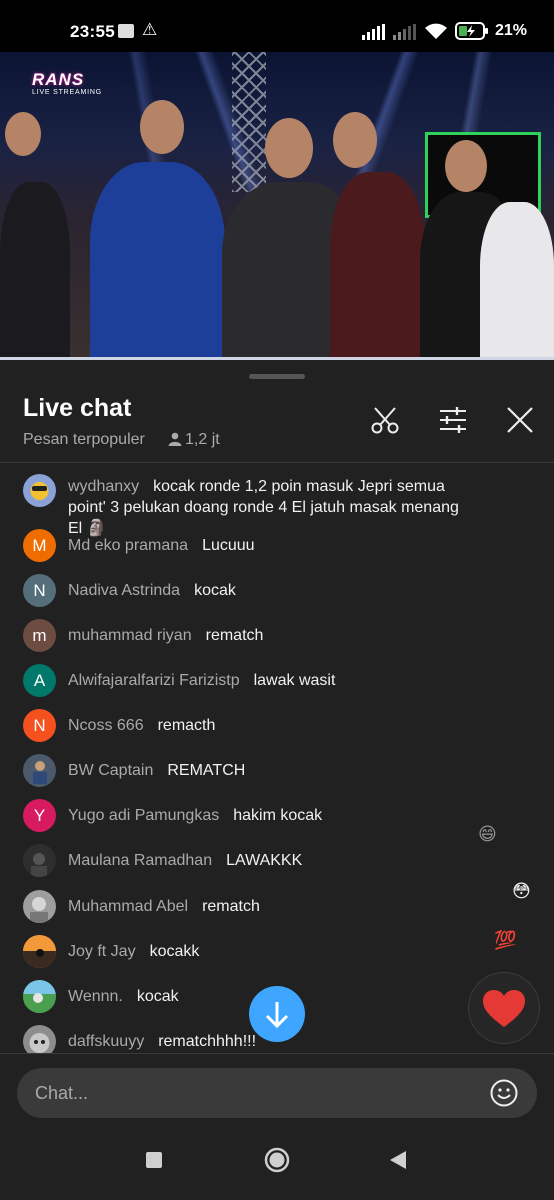  I want to click on message-author: BW Captain, so click(110, 770).